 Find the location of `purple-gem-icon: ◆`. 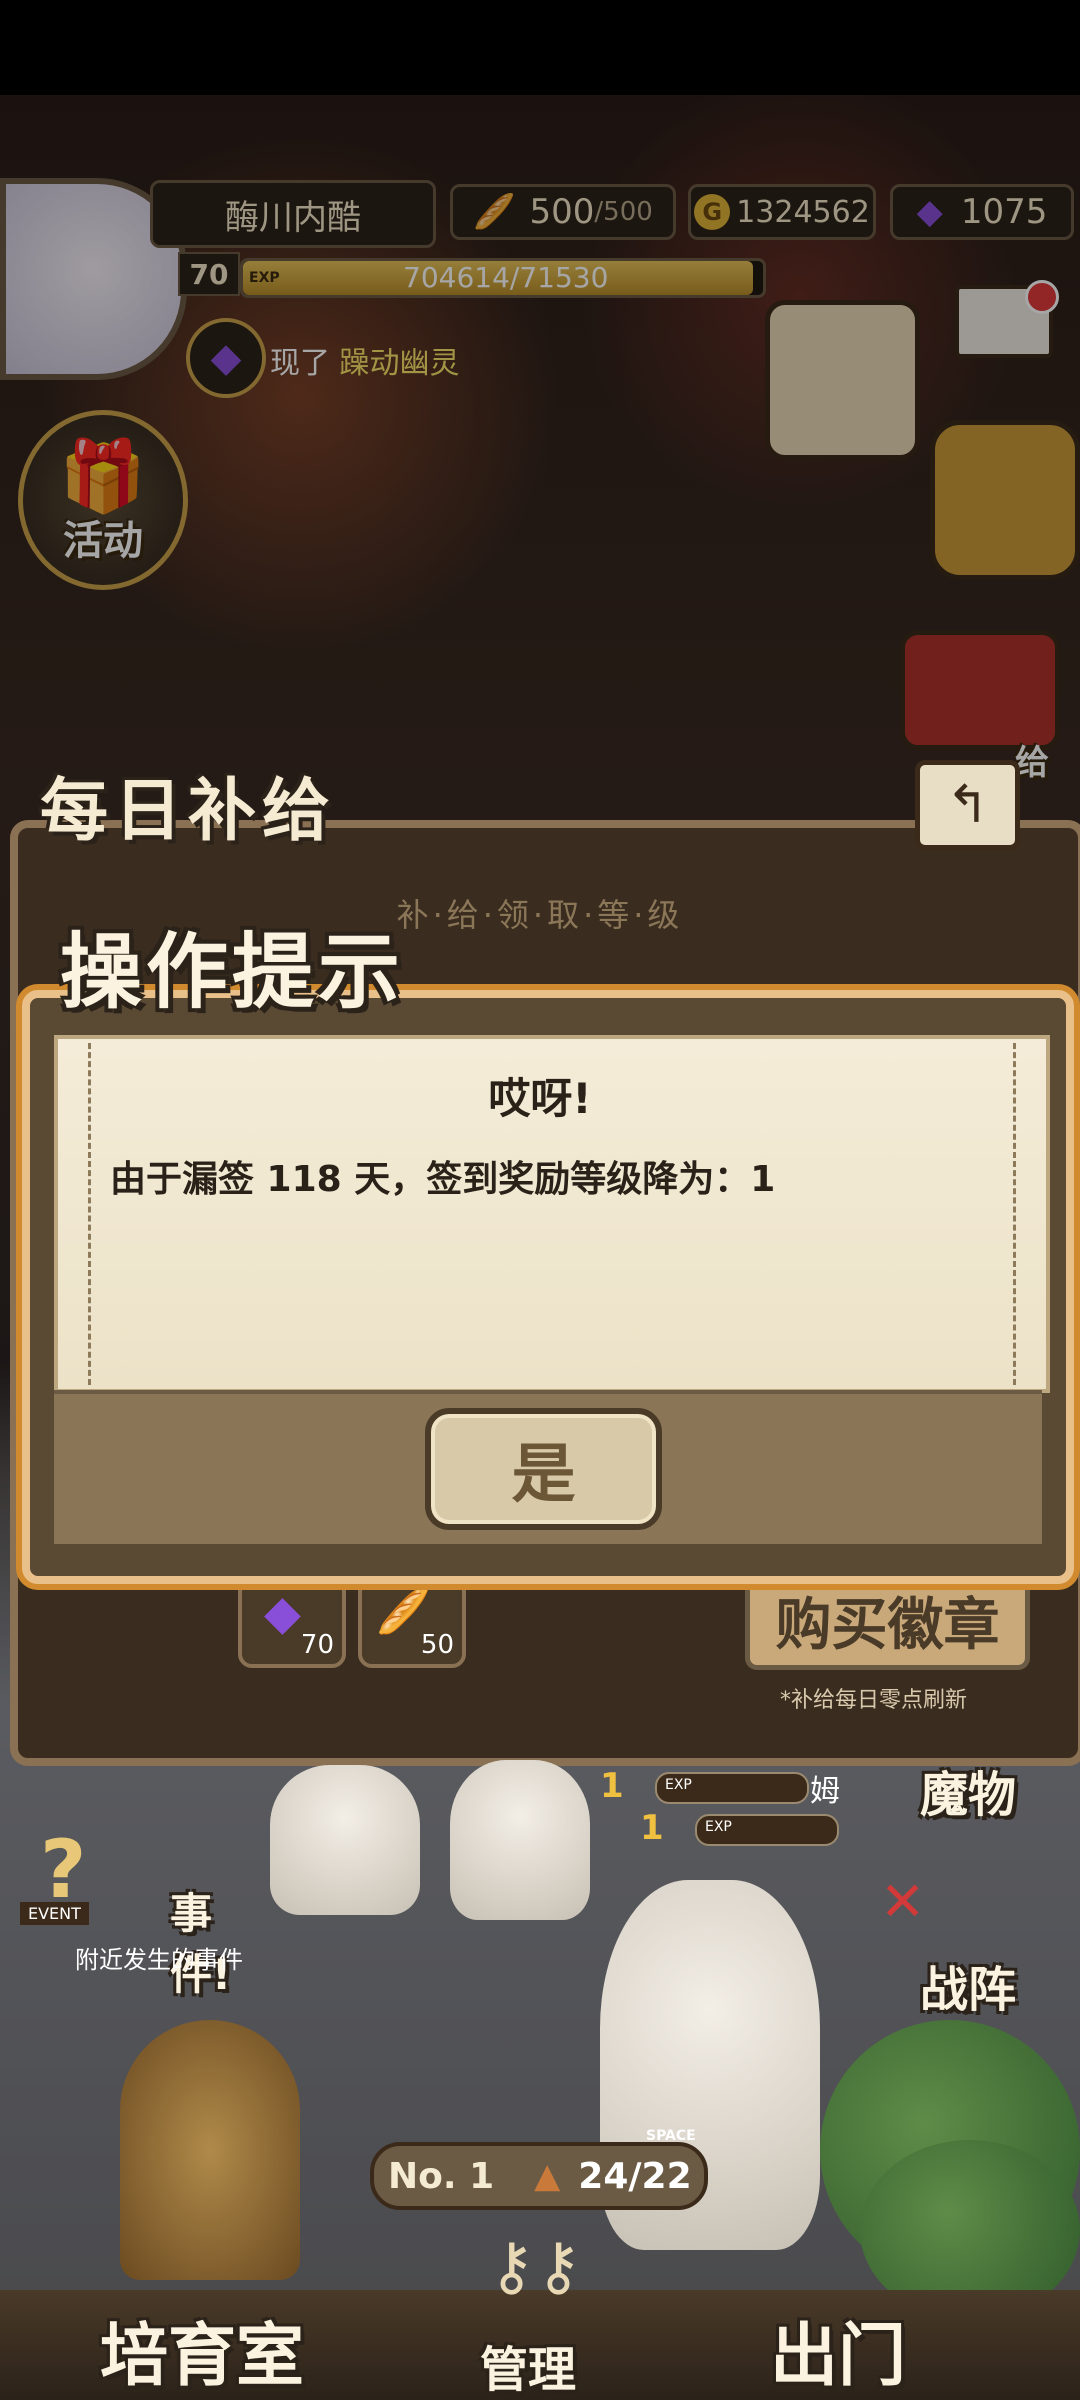

purple-gem-icon: ◆ is located at coordinates (282, 1613).